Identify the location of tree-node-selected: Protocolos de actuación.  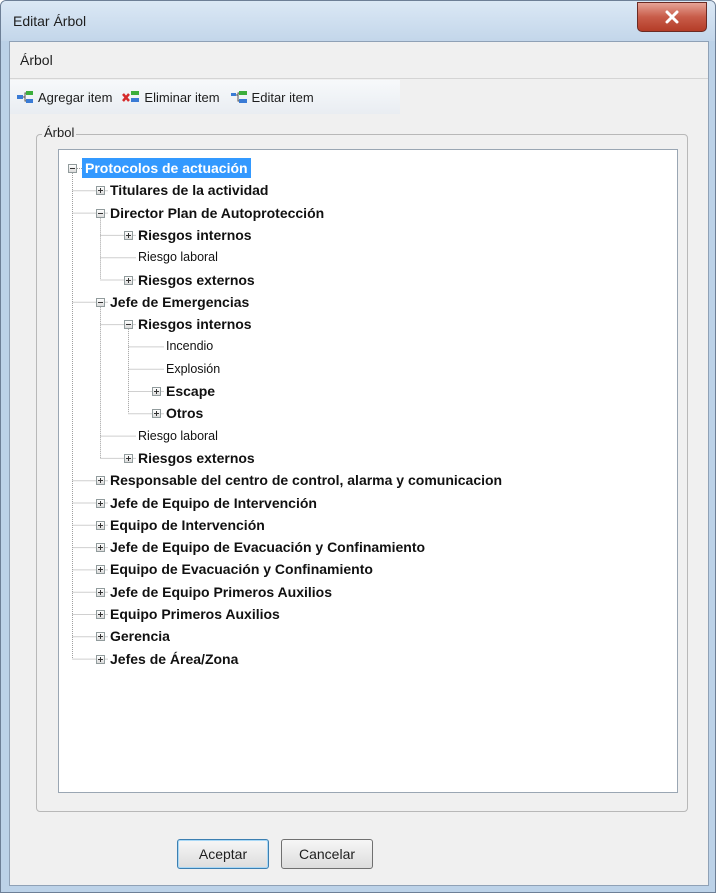
(166, 168).